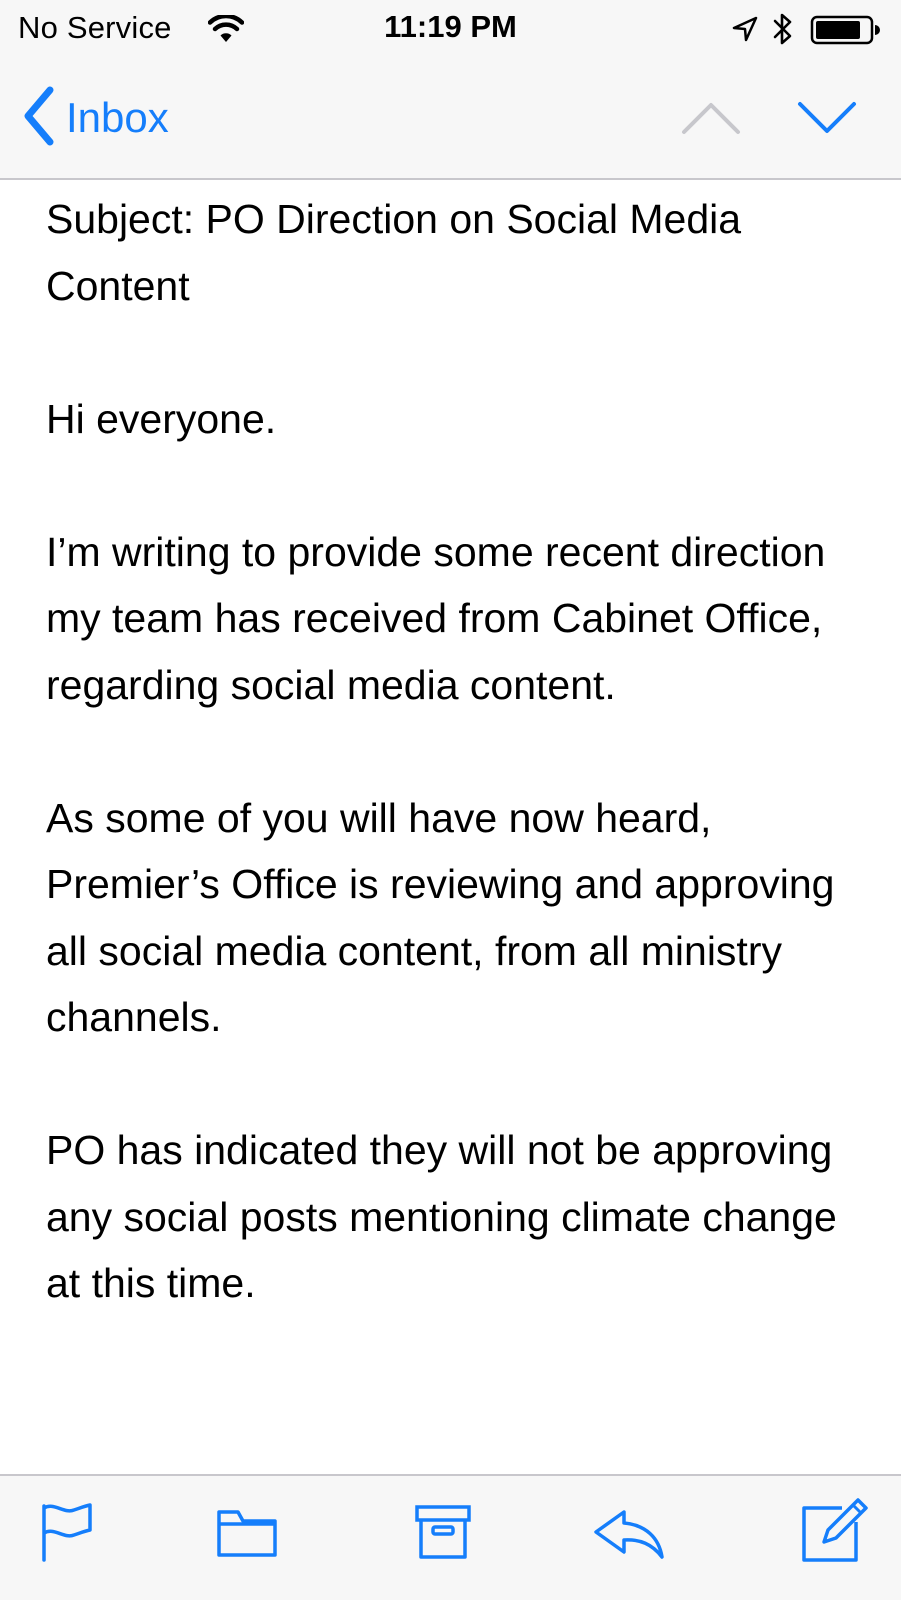 The image size is (901, 1600). I want to click on chevron-down-icon, so click(827, 122).